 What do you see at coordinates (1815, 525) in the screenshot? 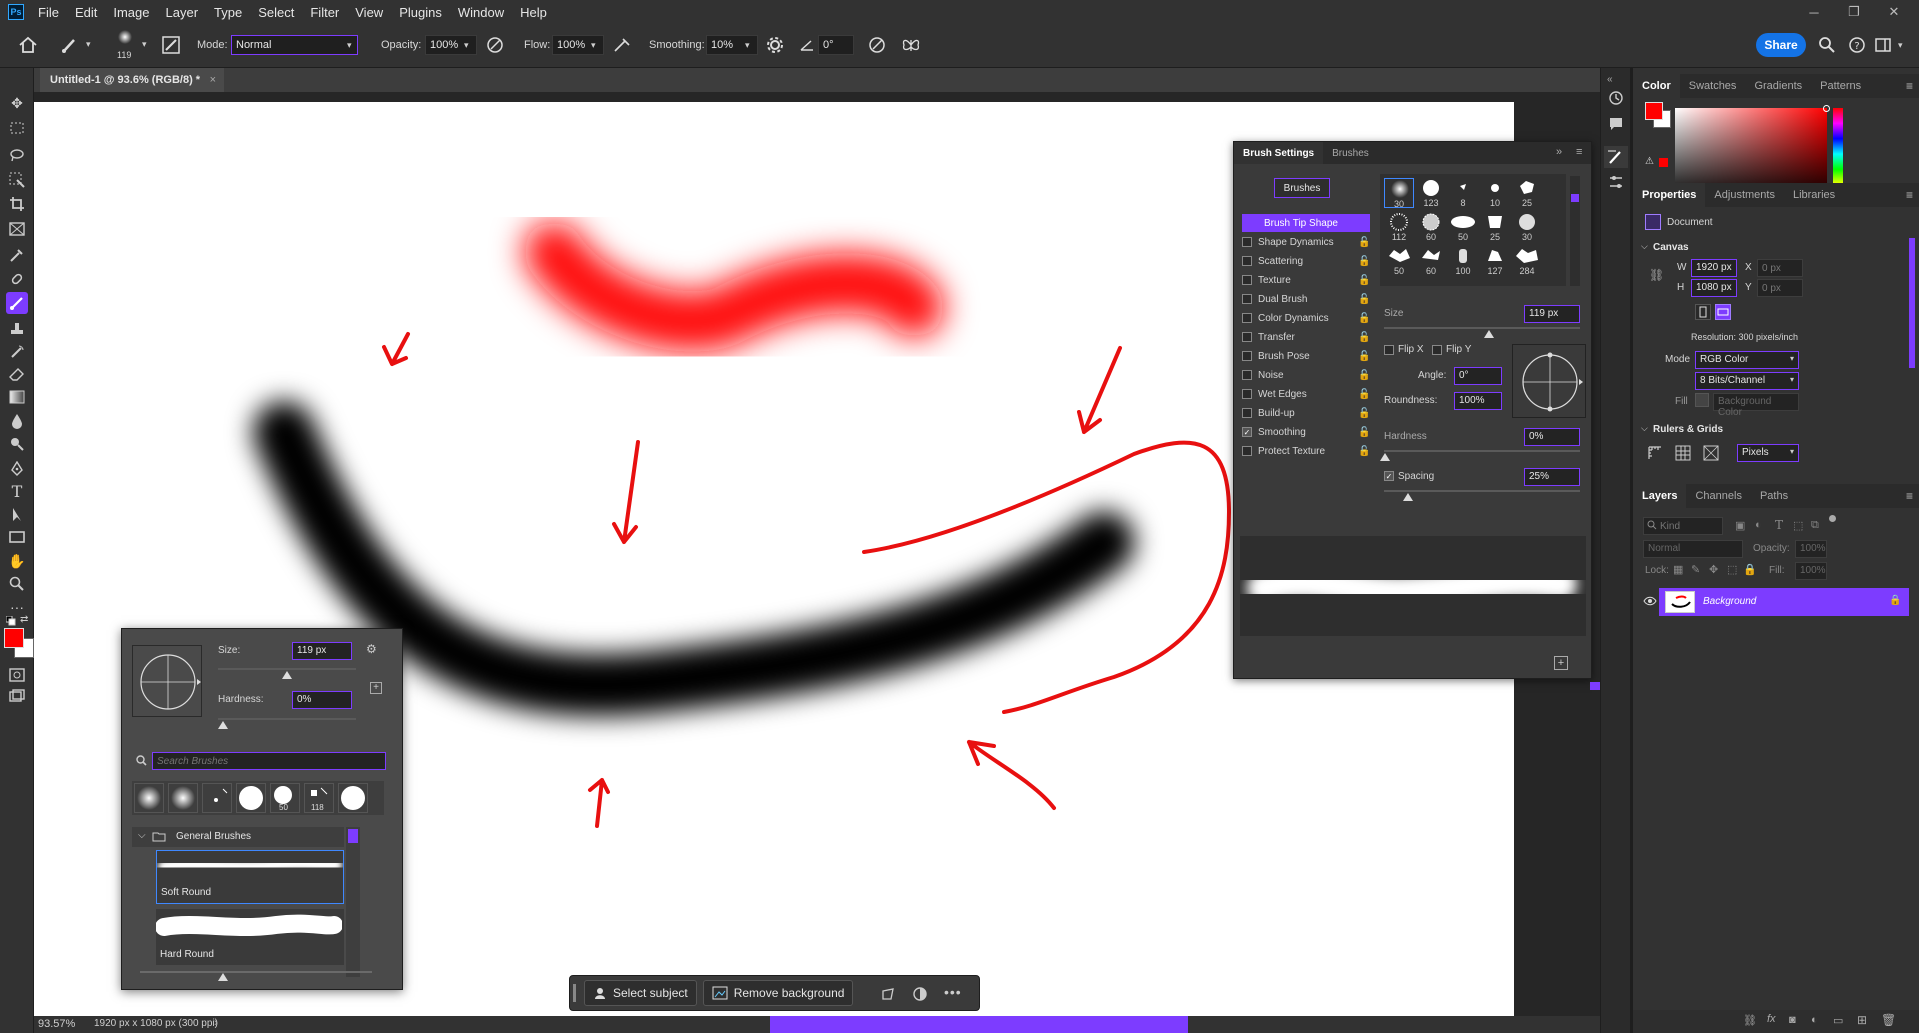
I see `filter-smart-object-icon: ⧉` at bounding box center [1815, 525].